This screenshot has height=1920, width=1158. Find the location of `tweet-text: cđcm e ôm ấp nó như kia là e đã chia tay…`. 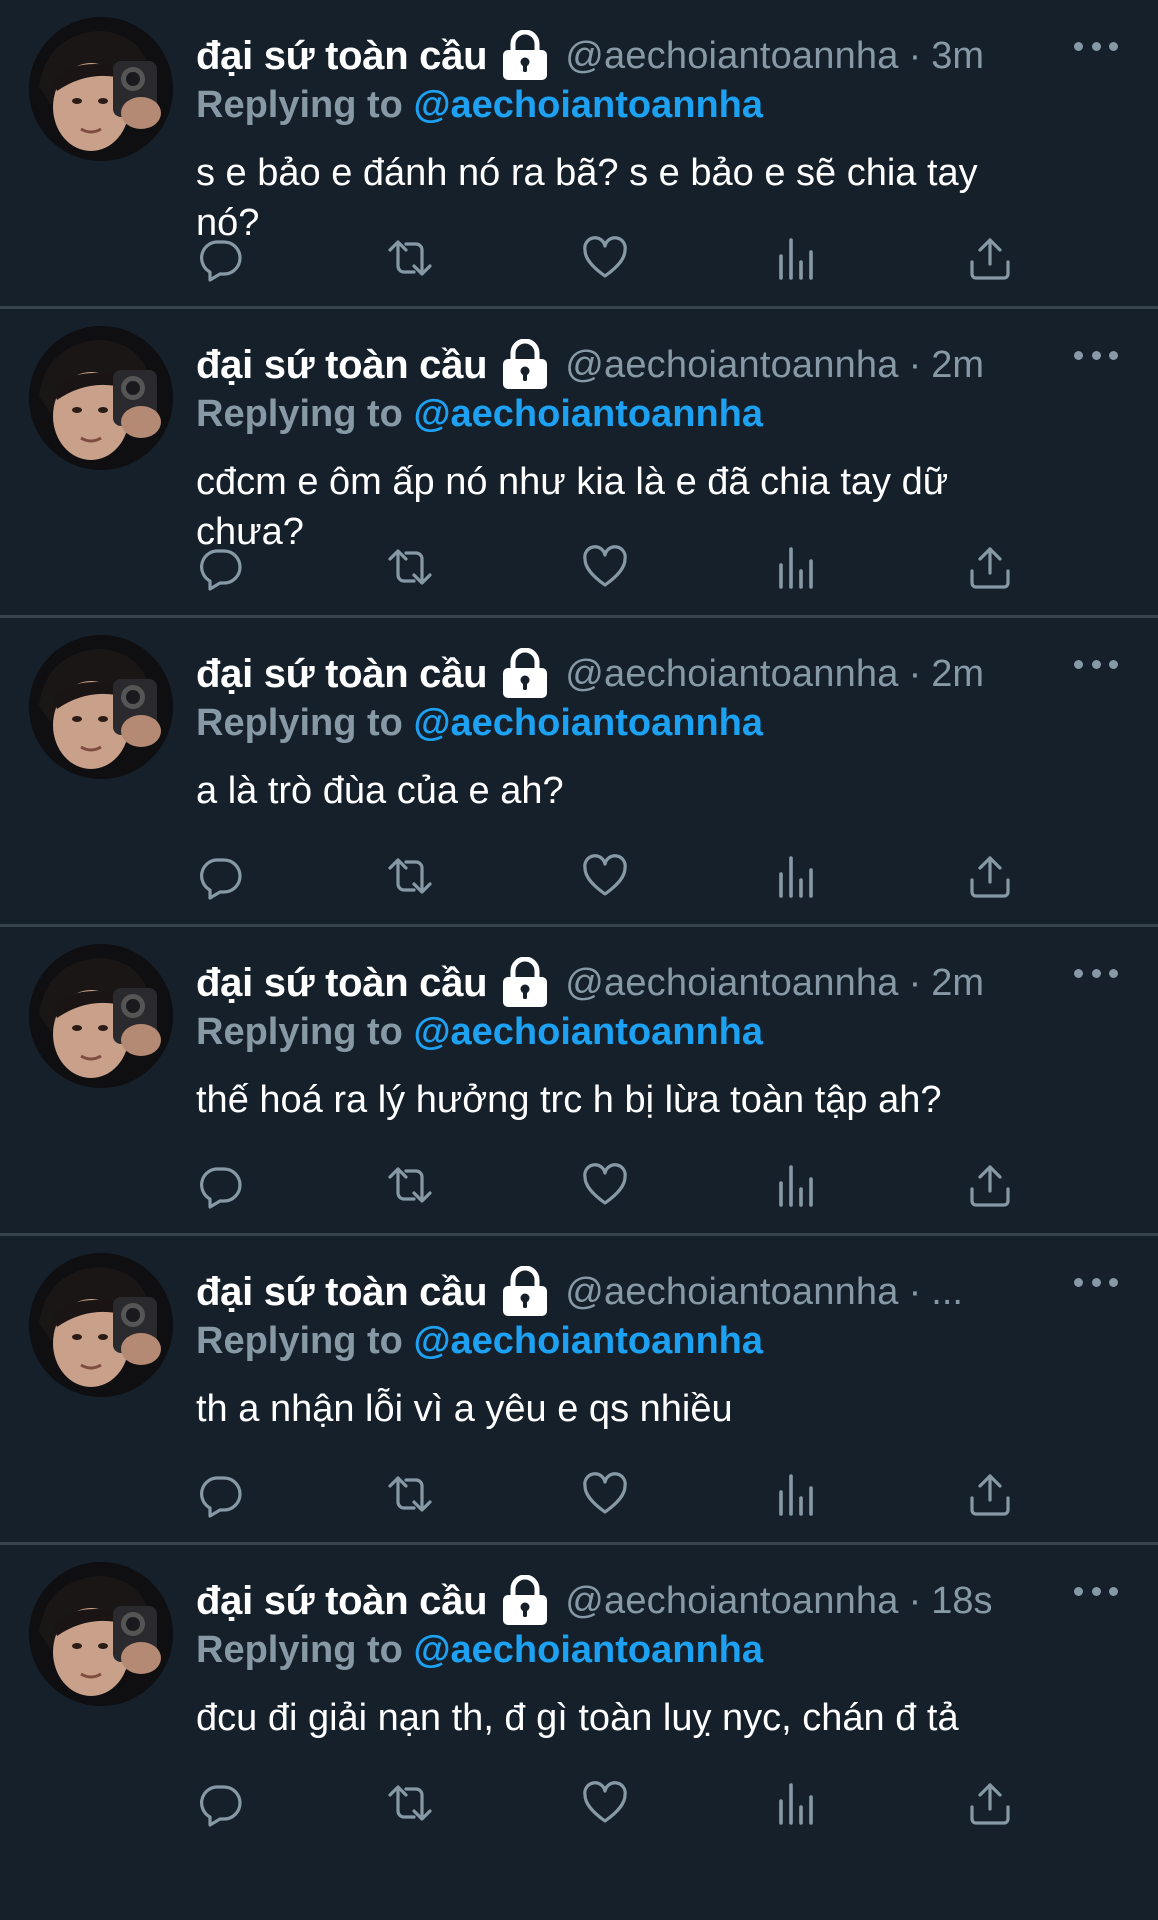

tweet-text: cđcm e ôm ấp nó như kia là e đã chia tay… is located at coordinates (572, 507).